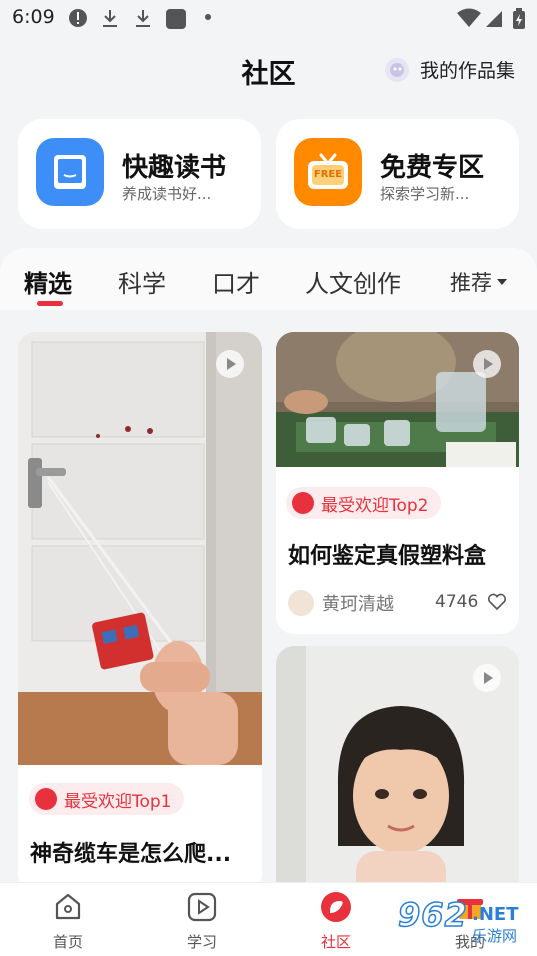 The height and width of the screenshot is (956, 537). I want to click on active-tab-indicator, so click(50, 303).